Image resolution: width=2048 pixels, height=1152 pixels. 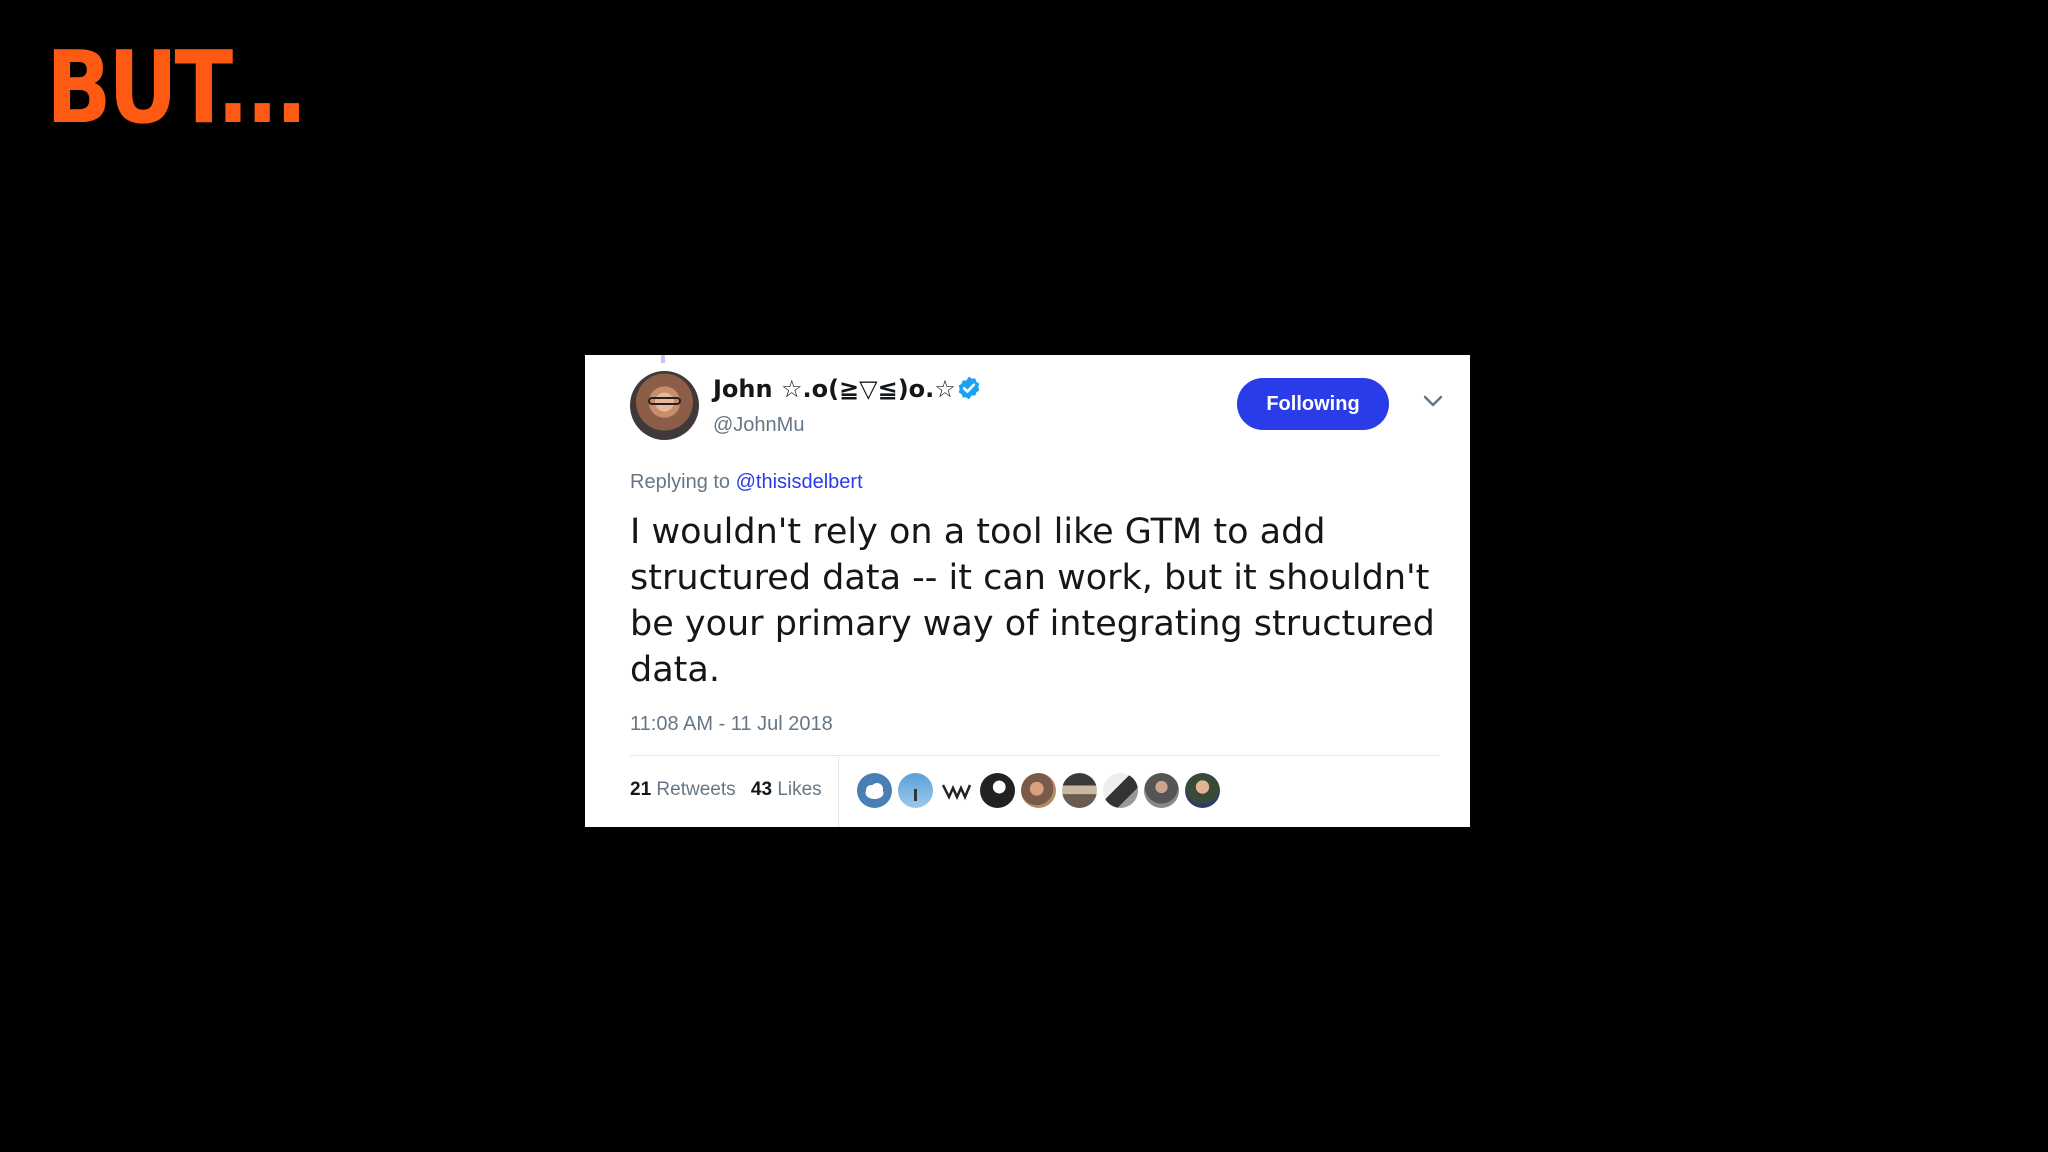 What do you see at coordinates (680, 482) in the screenshot?
I see `replying-to-prefix: Replying to` at bounding box center [680, 482].